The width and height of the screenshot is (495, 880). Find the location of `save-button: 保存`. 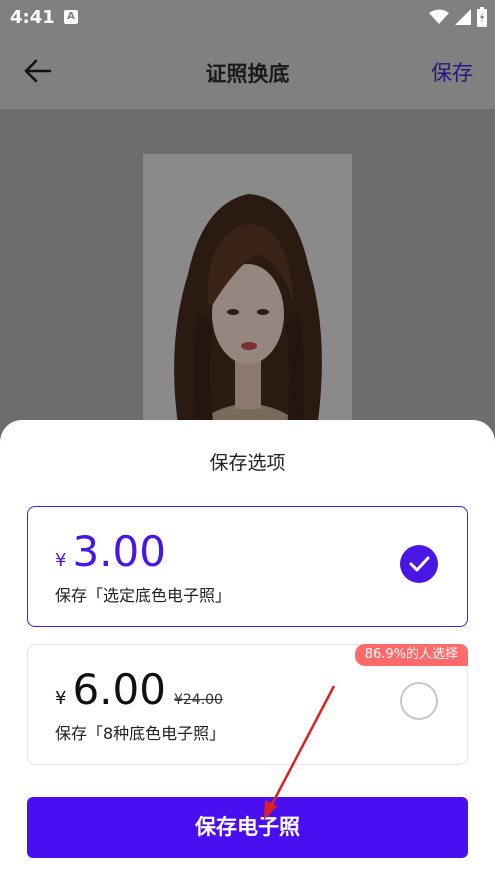

save-button: 保存 is located at coordinates (452, 72).